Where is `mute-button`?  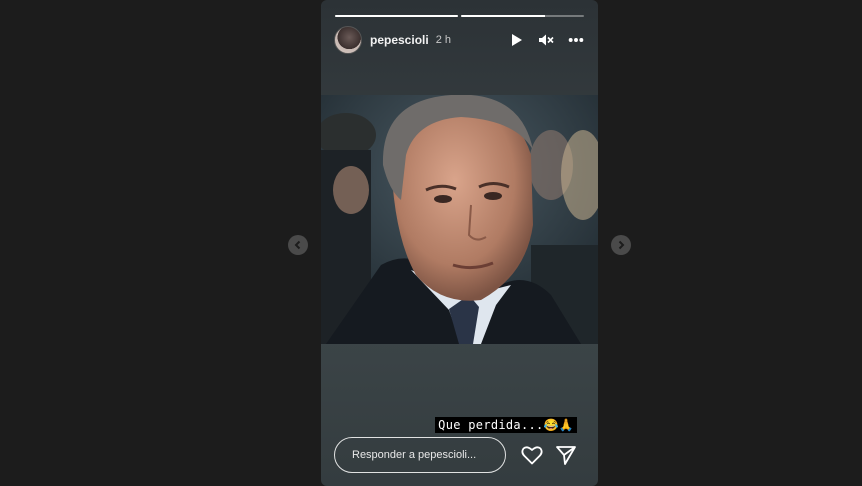 mute-button is located at coordinates (546, 40).